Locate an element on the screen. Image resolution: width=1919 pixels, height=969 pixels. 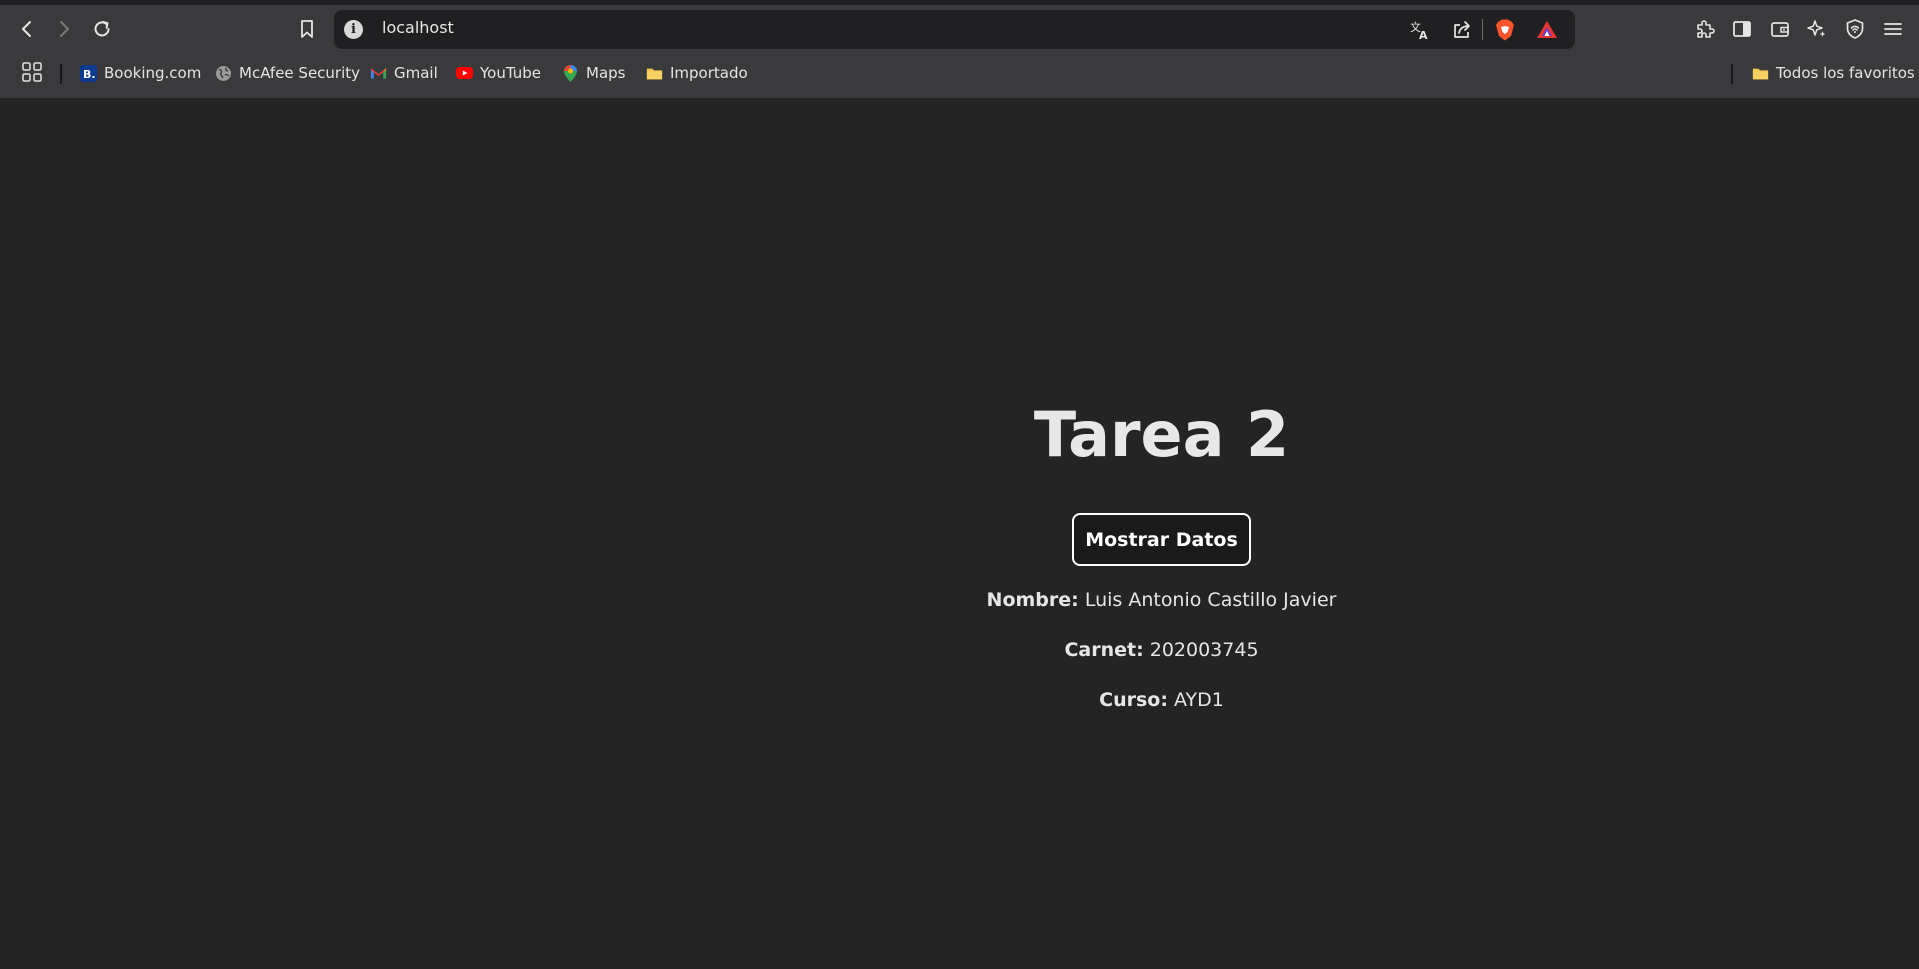
bookmark-icon is located at coordinates (307, 29).